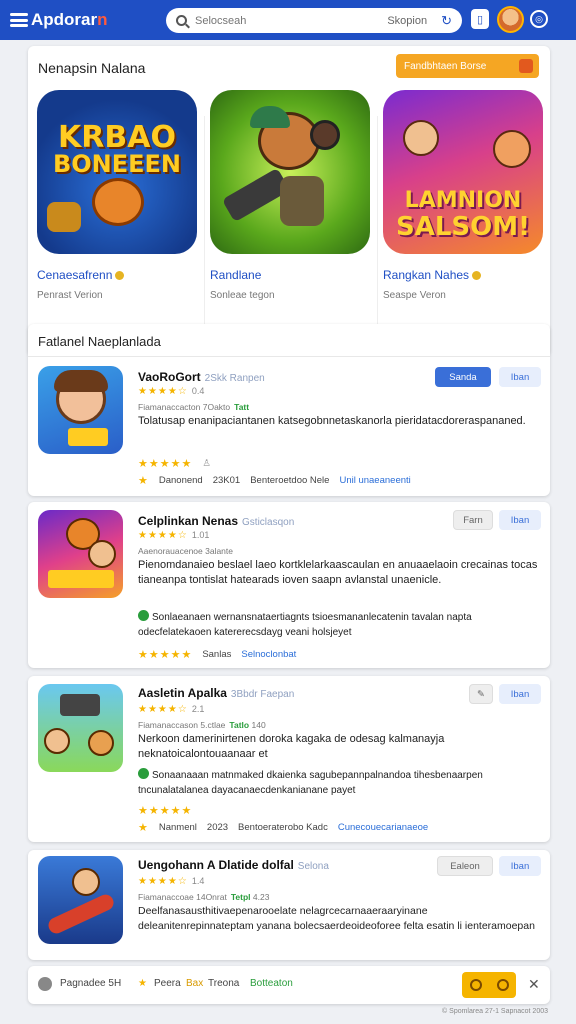 Image resolution: width=576 pixels, height=1024 pixels. Describe the element at coordinates (177, 827) in the screenshot. I see `foot-label: Nanmenl` at that location.